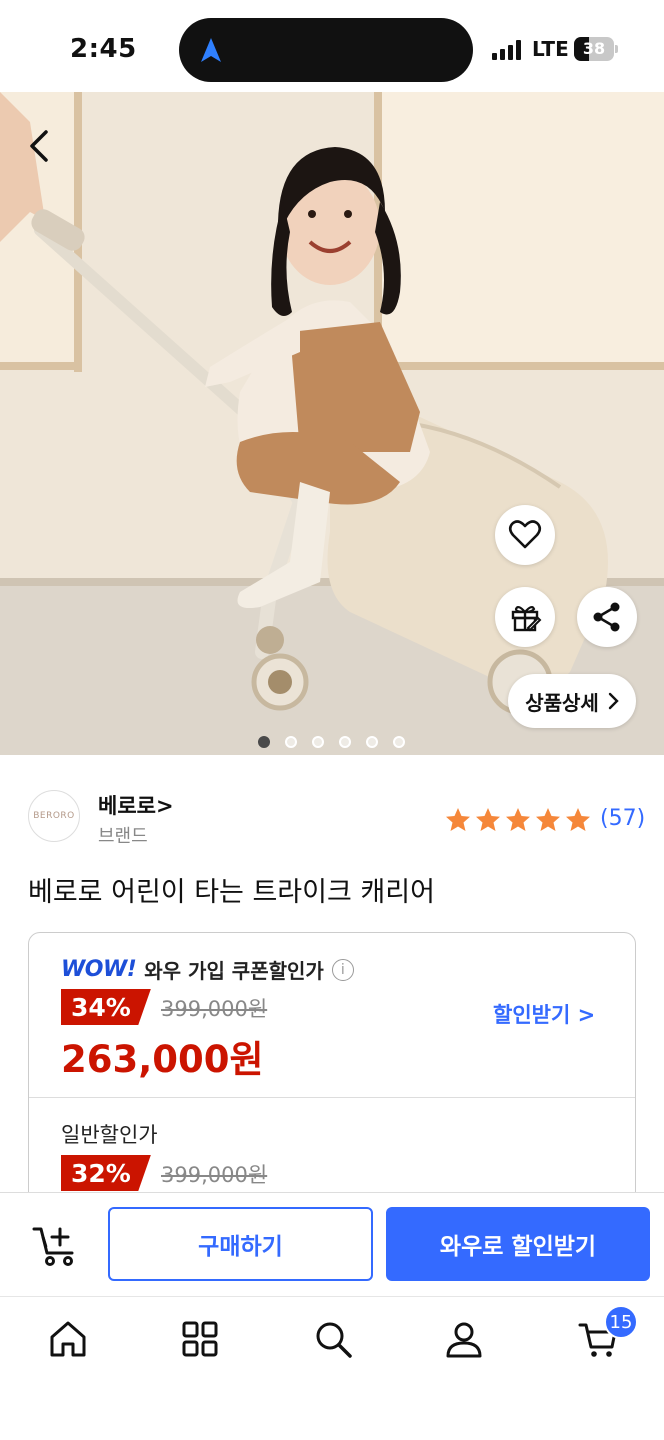 The image size is (664, 1440). What do you see at coordinates (109, 1135) in the screenshot?
I see `normal-price-label: 일반할인가` at bounding box center [109, 1135].